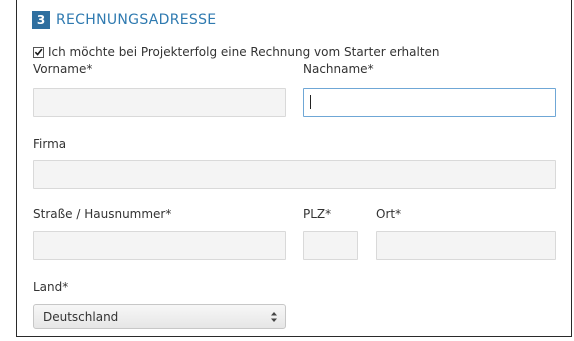 The width and height of the screenshot is (574, 341). I want to click on vorname-label: Vorname*, so click(63, 69).